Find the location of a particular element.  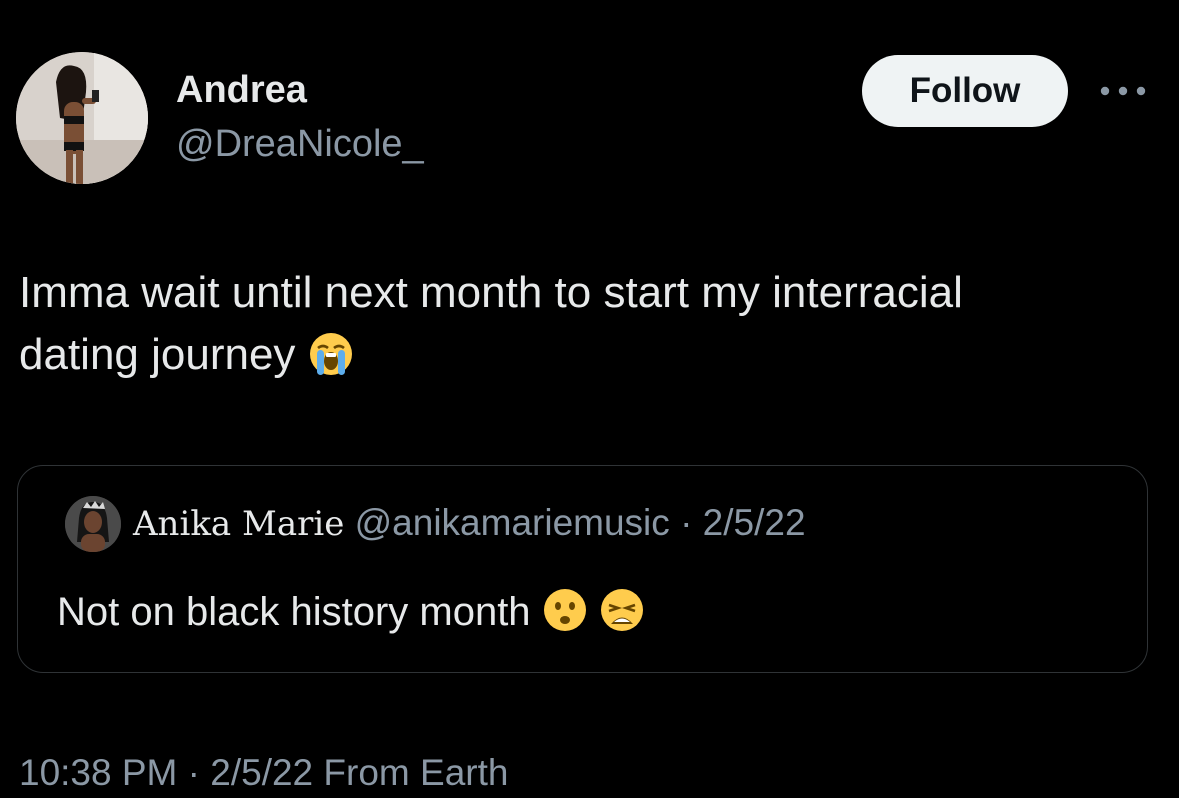

quote-profile-photo-icon is located at coordinates (93, 524).